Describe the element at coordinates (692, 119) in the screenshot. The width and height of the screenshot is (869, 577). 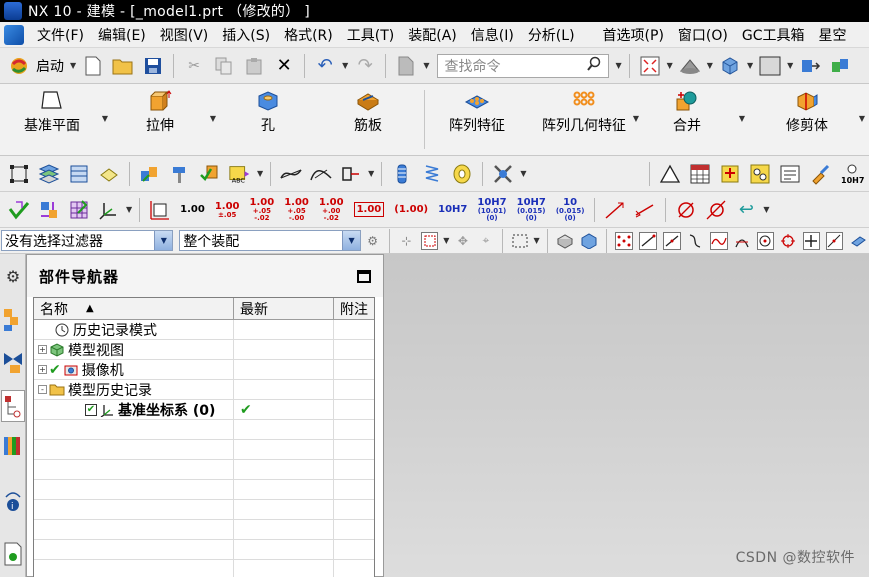
I see `ribbon-unite: 合并 ▼` at that location.